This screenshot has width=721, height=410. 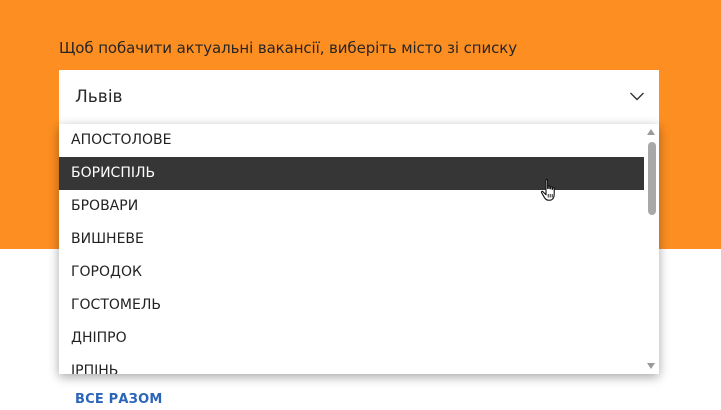 I want to click on city-option: ГОСТОМЕЛЬ, so click(x=351, y=305).